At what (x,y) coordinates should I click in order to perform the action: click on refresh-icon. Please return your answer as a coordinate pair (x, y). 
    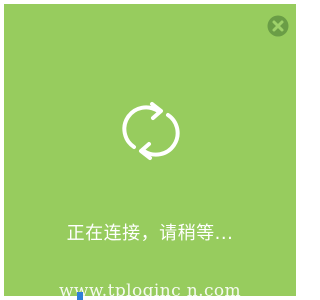
    Looking at the image, I should click on (151, 131).